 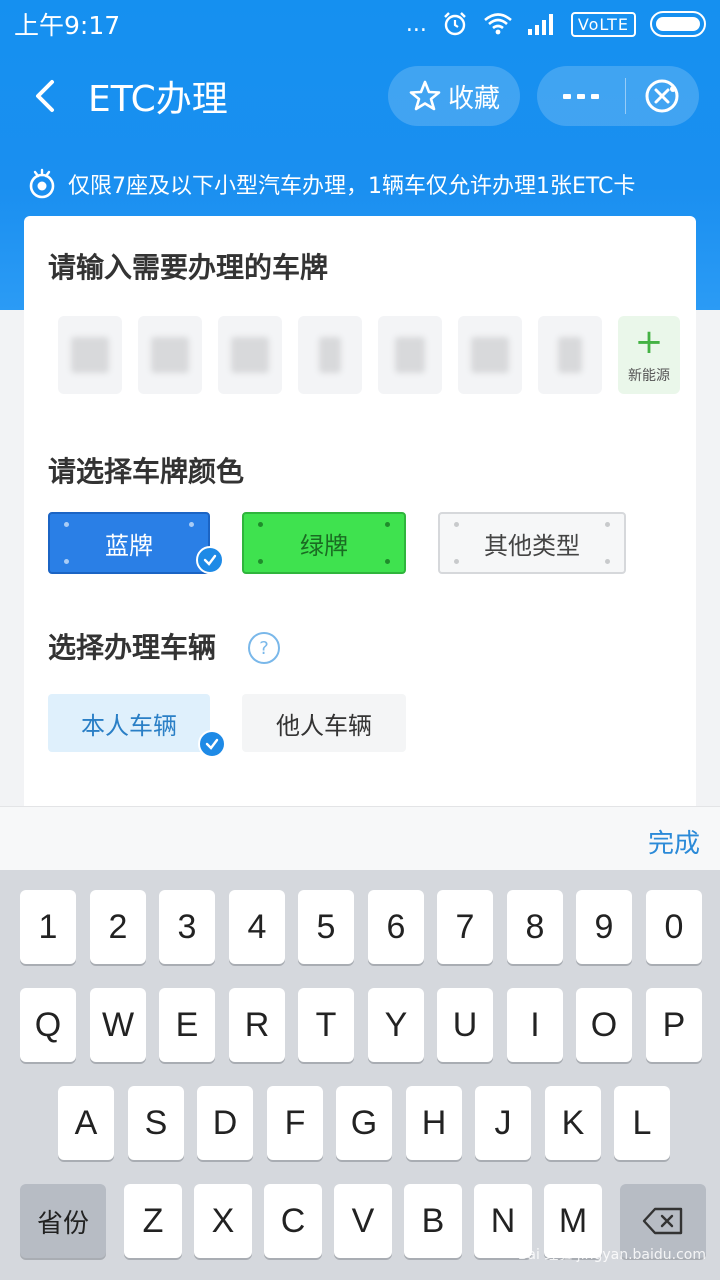 What do you see at coordinates (535, 1025) in the screenshot?
I see `key-i: I` at bounding box center [535, 1025].